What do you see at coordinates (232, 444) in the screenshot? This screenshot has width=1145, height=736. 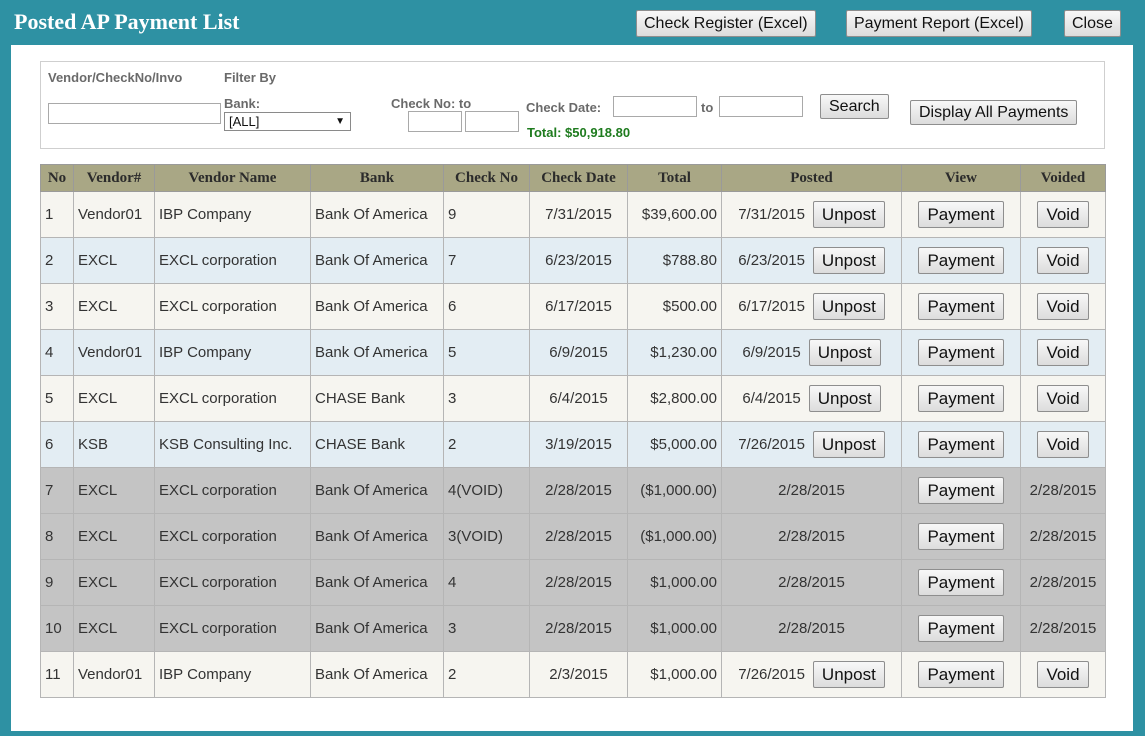 I see `cell-vendor-name: KSB Consulting Inc.` at bounding box center [232, 444].